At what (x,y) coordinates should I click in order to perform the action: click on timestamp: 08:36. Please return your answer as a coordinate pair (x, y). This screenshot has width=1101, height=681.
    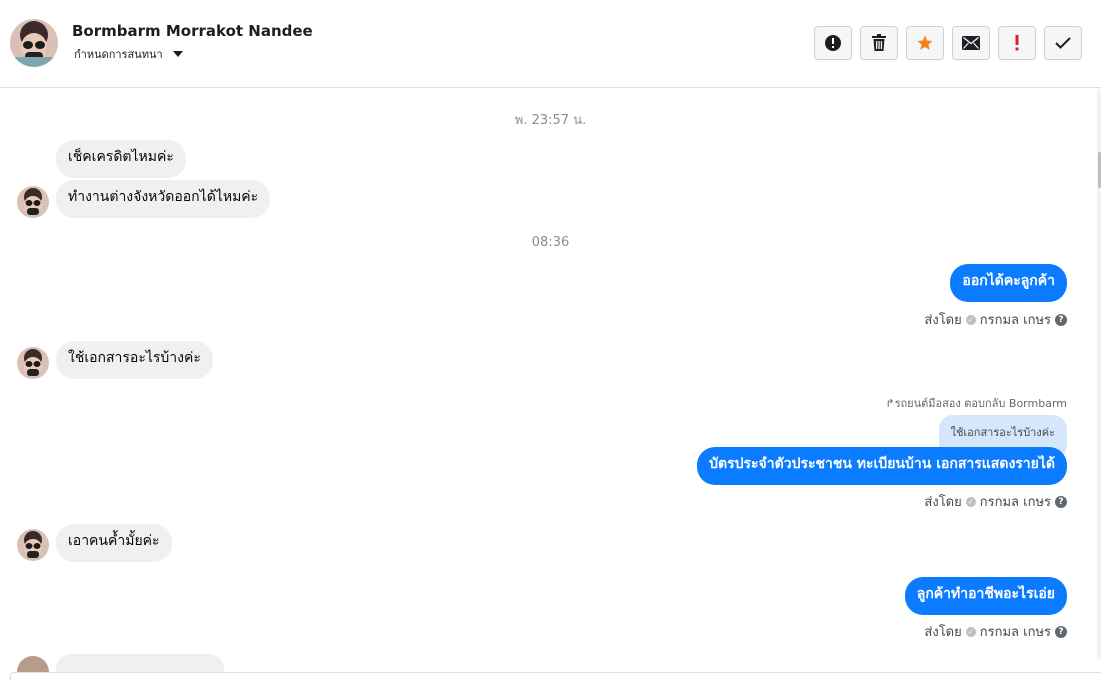
    Looking at the image, I should click on (550, 242).